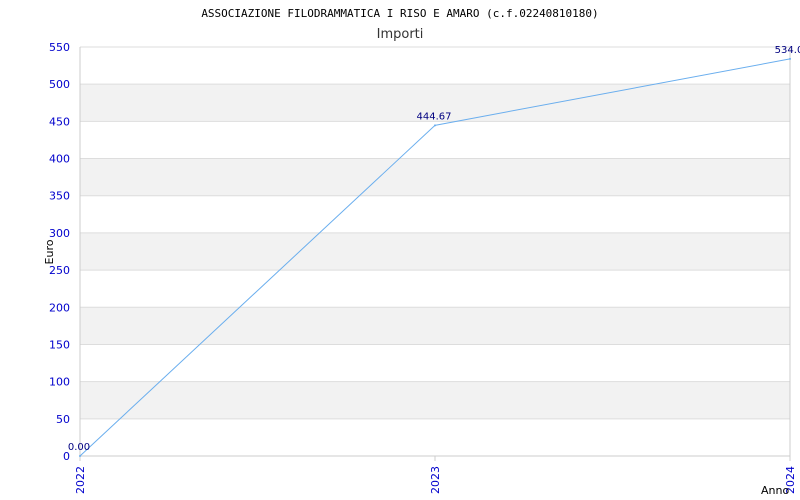 The width and height of the screenshot is (800, 500). What do you see at coordinates (79, 447) in the screenshot?
I see `data-label: 0.00` at bounding box center [79, 447].